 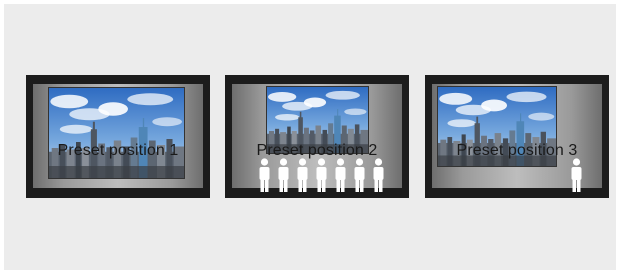 I want to click on city-image, so click(x=116, y=133).